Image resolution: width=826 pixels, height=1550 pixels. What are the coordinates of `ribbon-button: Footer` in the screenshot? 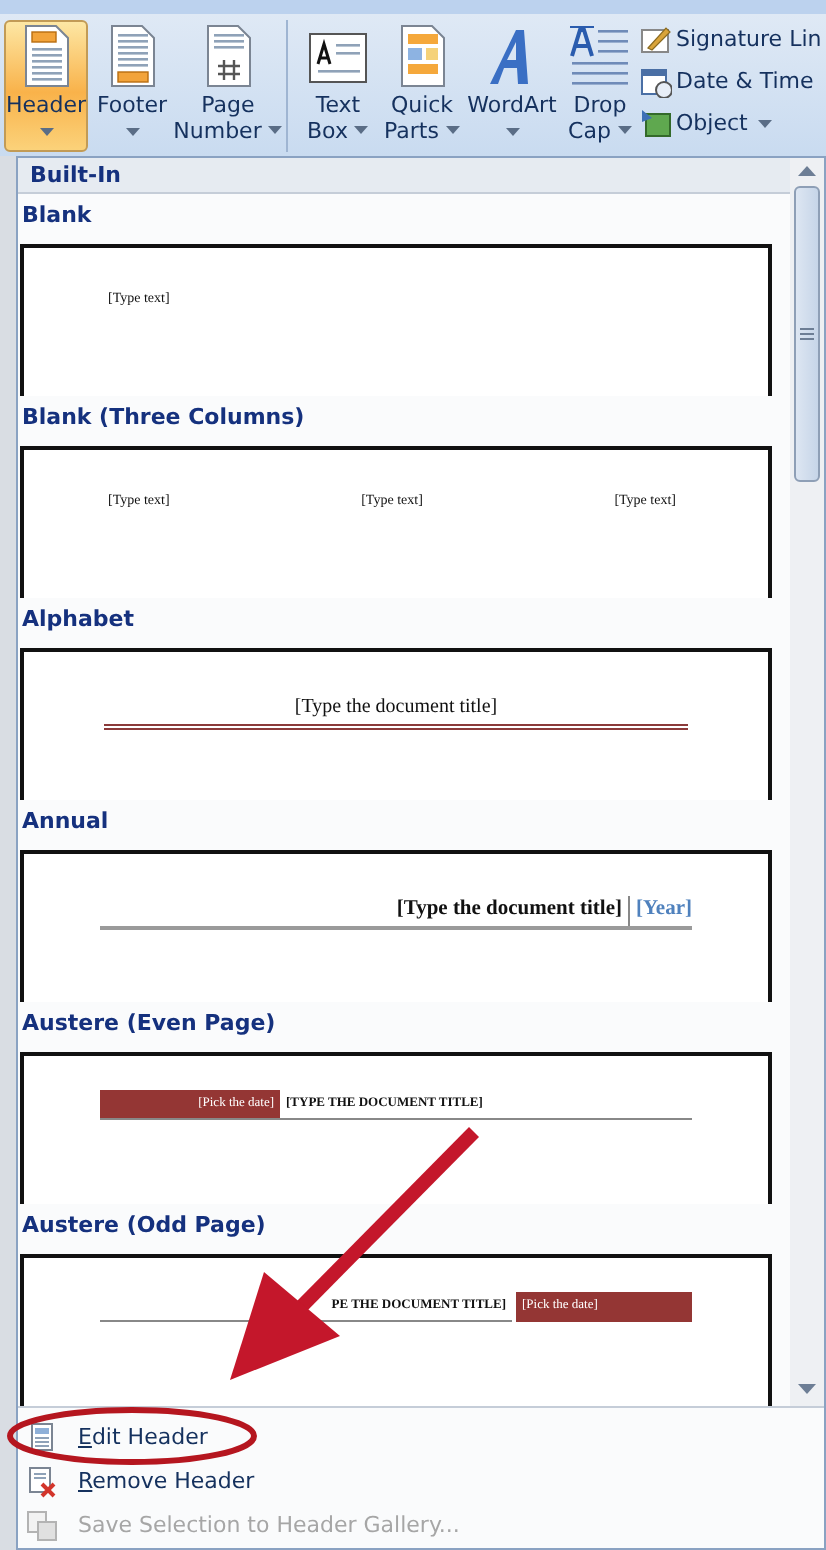 It's located at (132, 86).